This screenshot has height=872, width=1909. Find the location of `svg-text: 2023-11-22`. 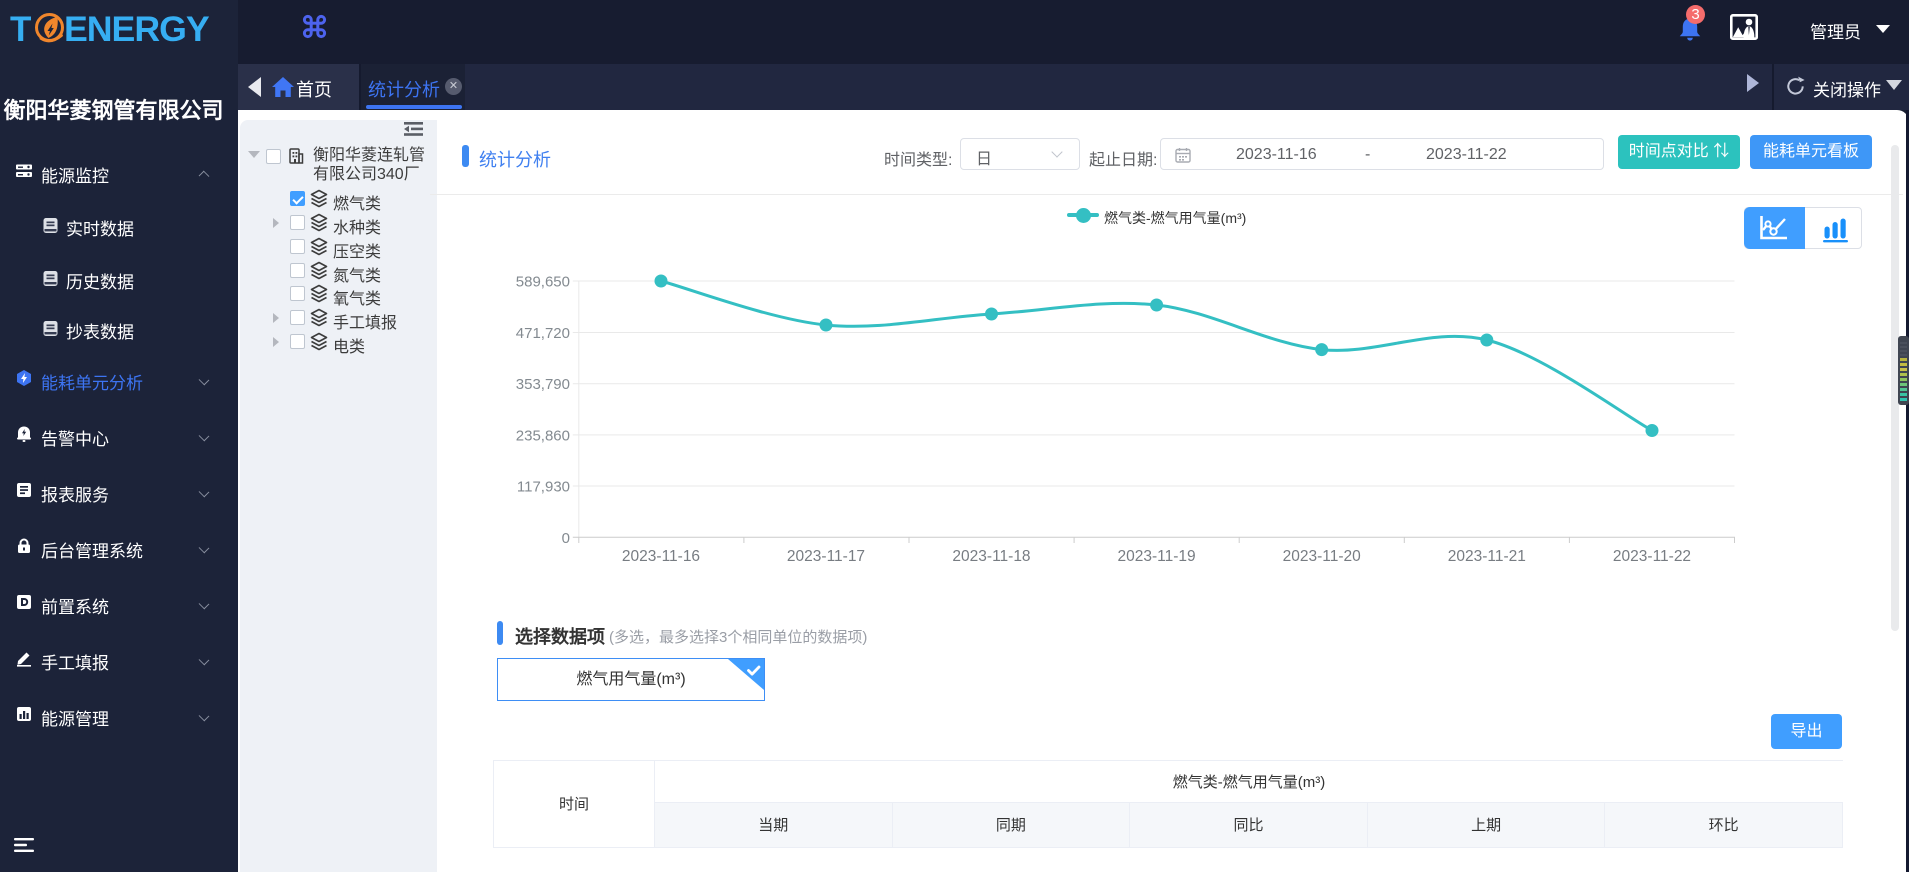

svg-text: 2023-11-22 is located at coordinates (1652, 556).